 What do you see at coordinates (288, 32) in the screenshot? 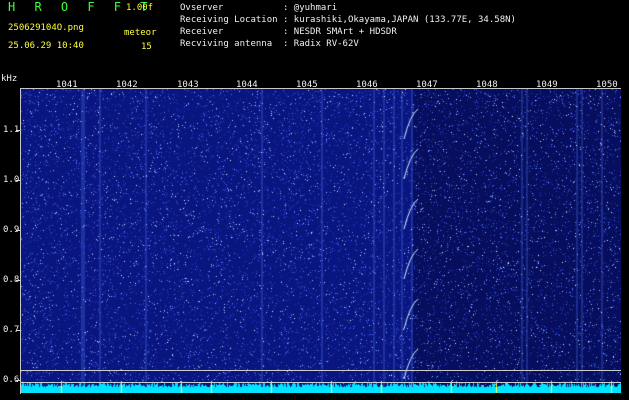
I see `info-receiver: Receiver : NESDR SMArt + HDSDR` at bounding box center [288, 32].